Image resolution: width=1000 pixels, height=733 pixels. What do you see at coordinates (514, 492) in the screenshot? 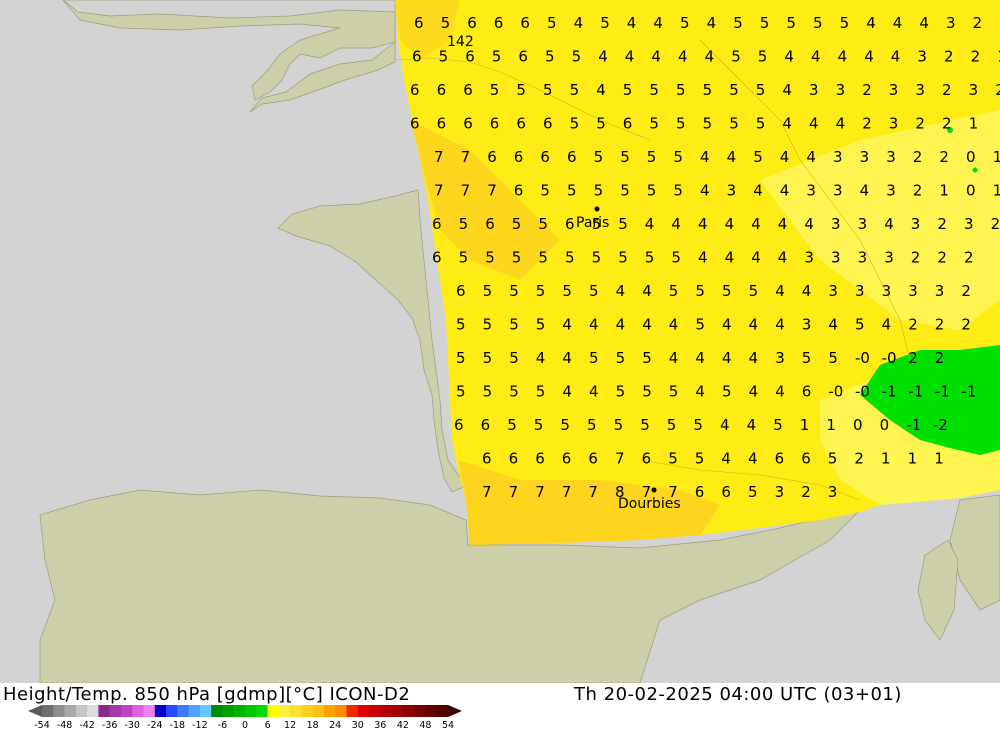
I see `temperature-label: 7` at bounding box center [514, 492].